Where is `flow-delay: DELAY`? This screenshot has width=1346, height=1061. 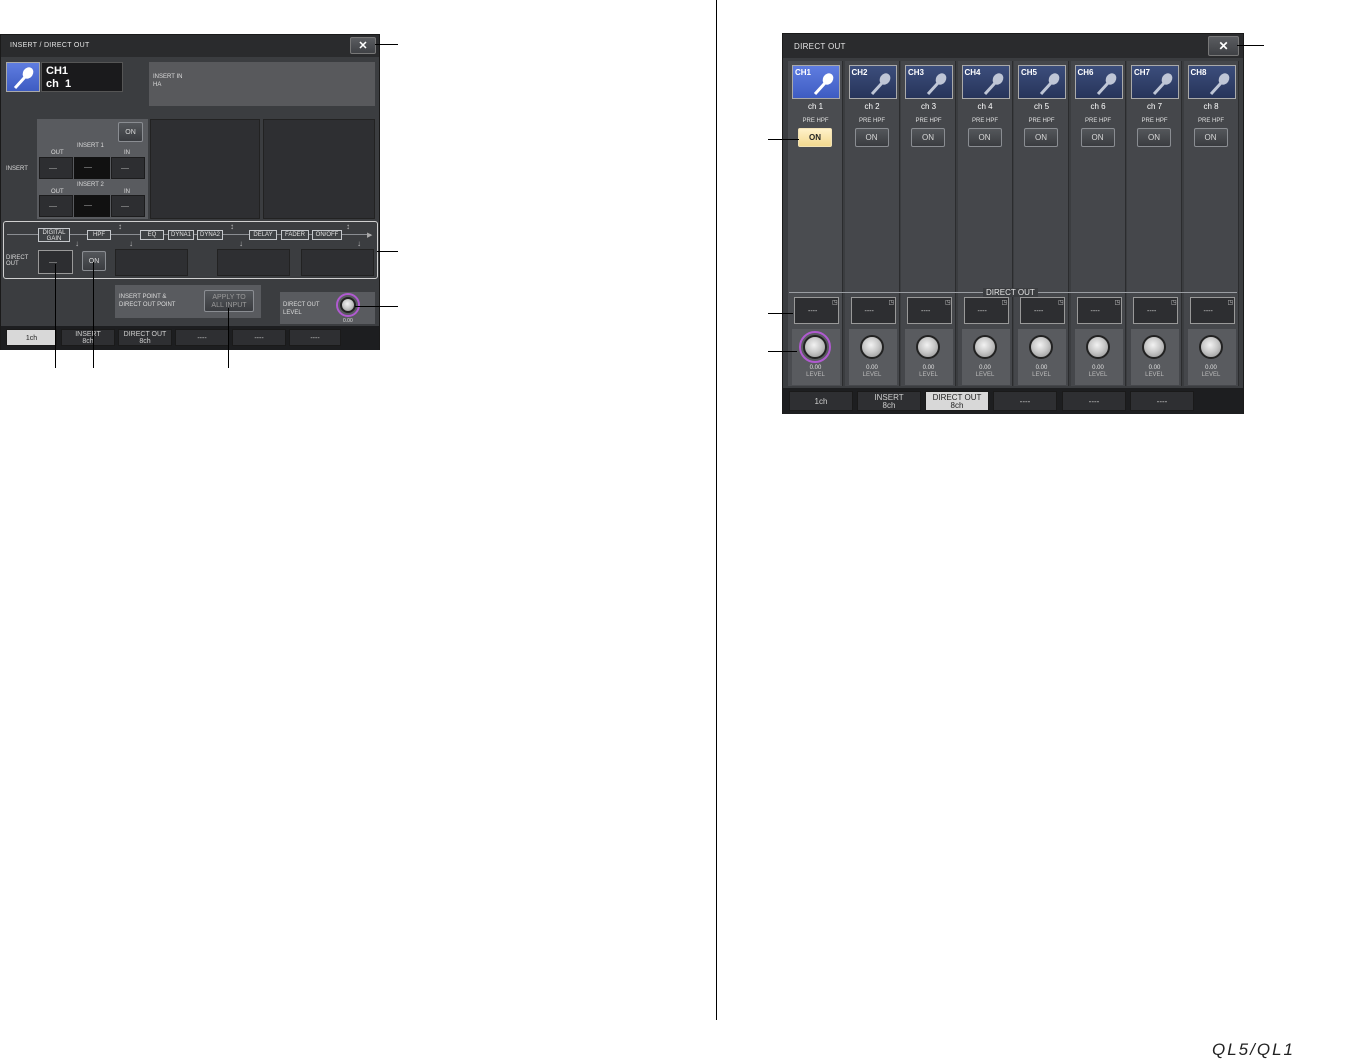 flow-delay: DELAY is located at coordinates (263, 235).